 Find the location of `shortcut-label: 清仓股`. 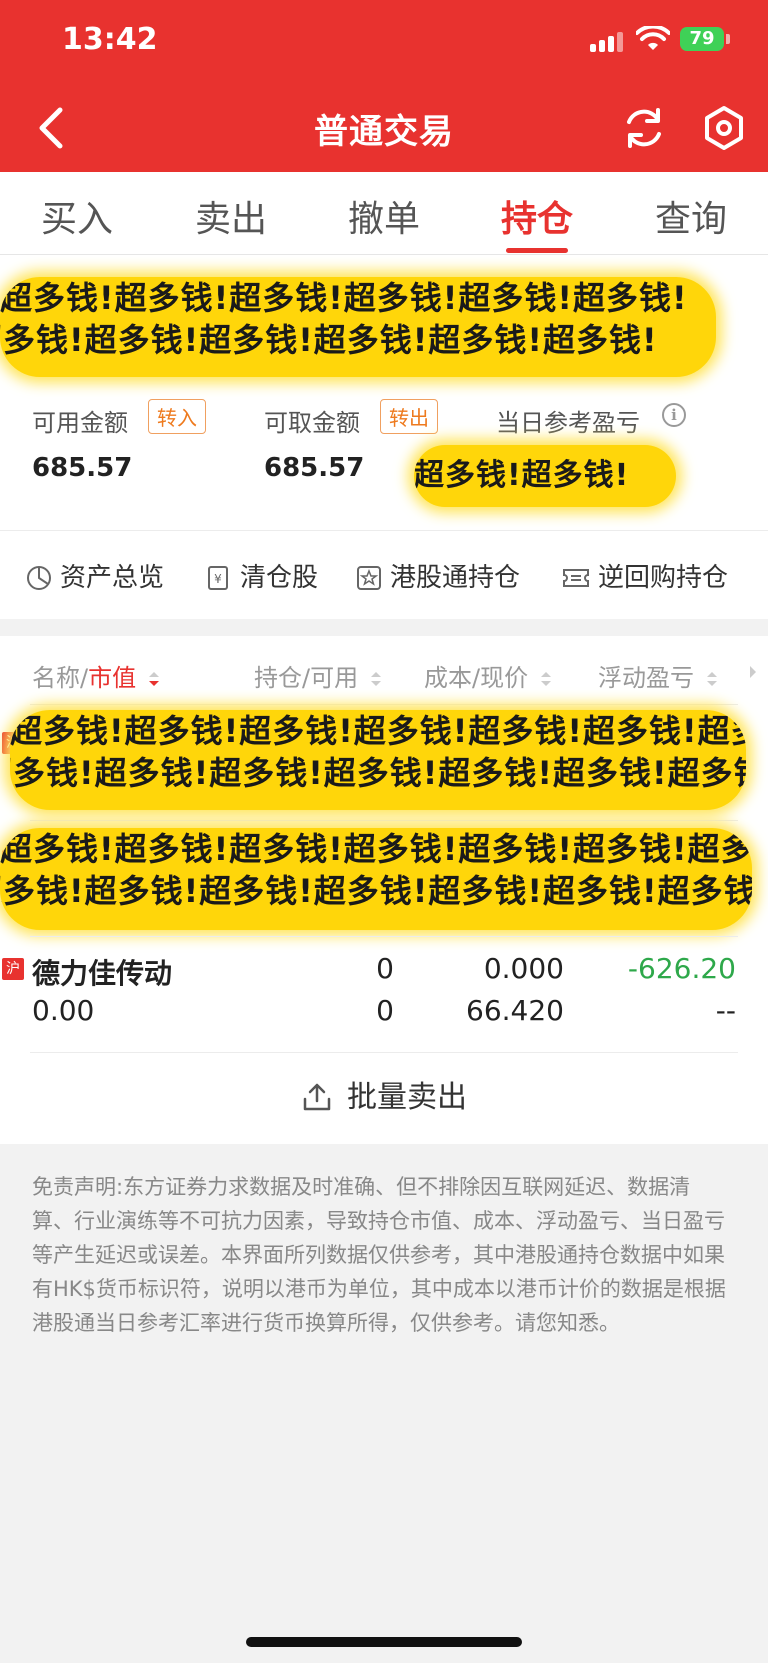

shortcut-label: 清仓股 is located at coordinates (279, 578).